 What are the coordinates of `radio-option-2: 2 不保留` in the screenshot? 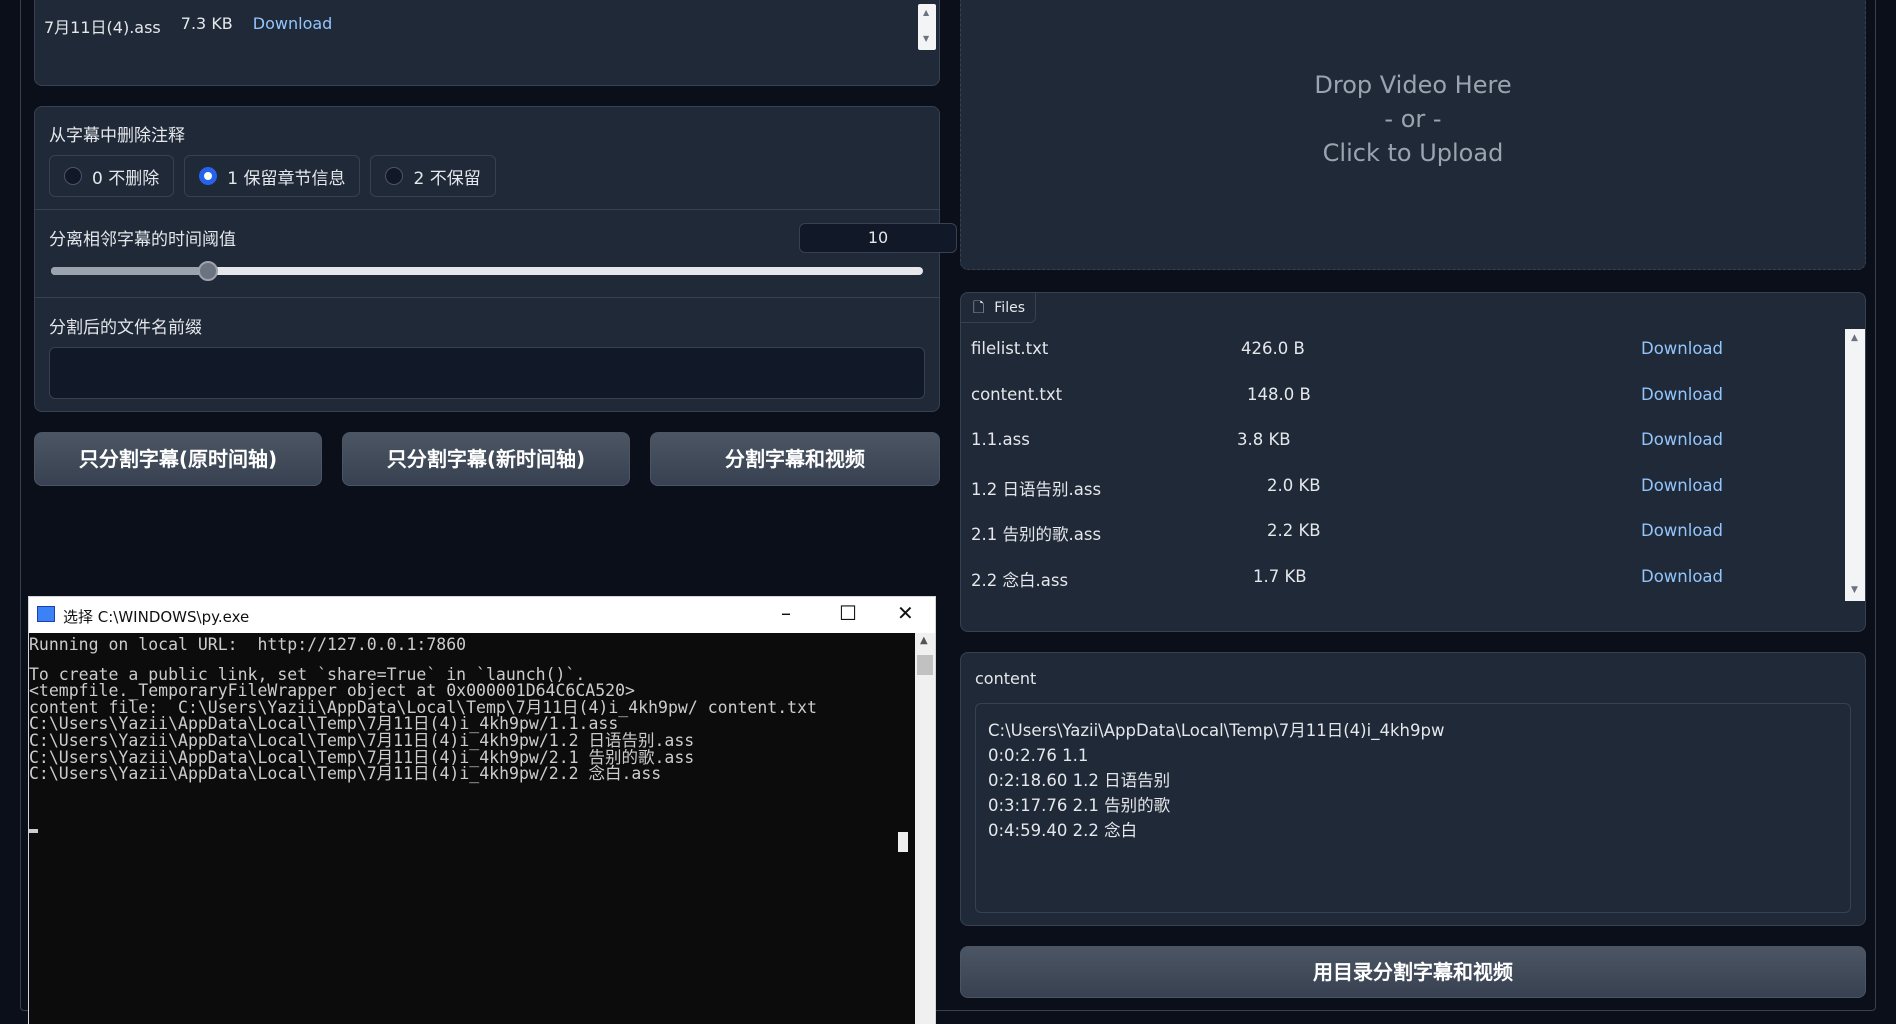 It's located at (433, 176).